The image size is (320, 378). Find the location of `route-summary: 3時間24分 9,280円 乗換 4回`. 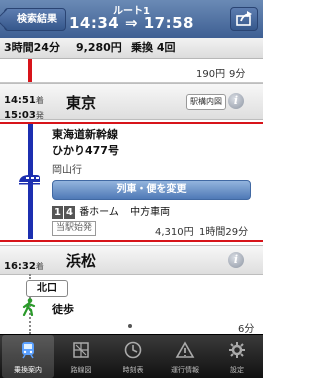

route-summary: 3時間24分 9,280円 乗換 4回 is located at coordinates (131, 48).